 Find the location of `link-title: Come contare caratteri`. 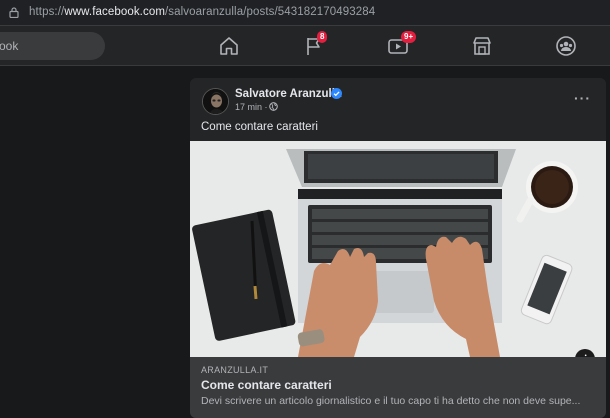

link-title: Come contare caratteri is located at coordinates (266, 385).